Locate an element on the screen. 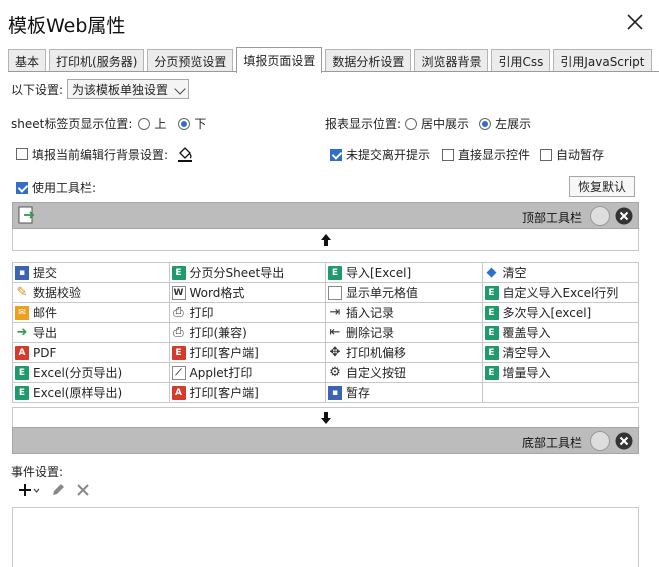 This screenshot has height=567, width=659. grid-row: ✎ 数据校验 W Word格式 显示单元格值 E 自定义导入Excel行列 is located at coordinates (326, 293).